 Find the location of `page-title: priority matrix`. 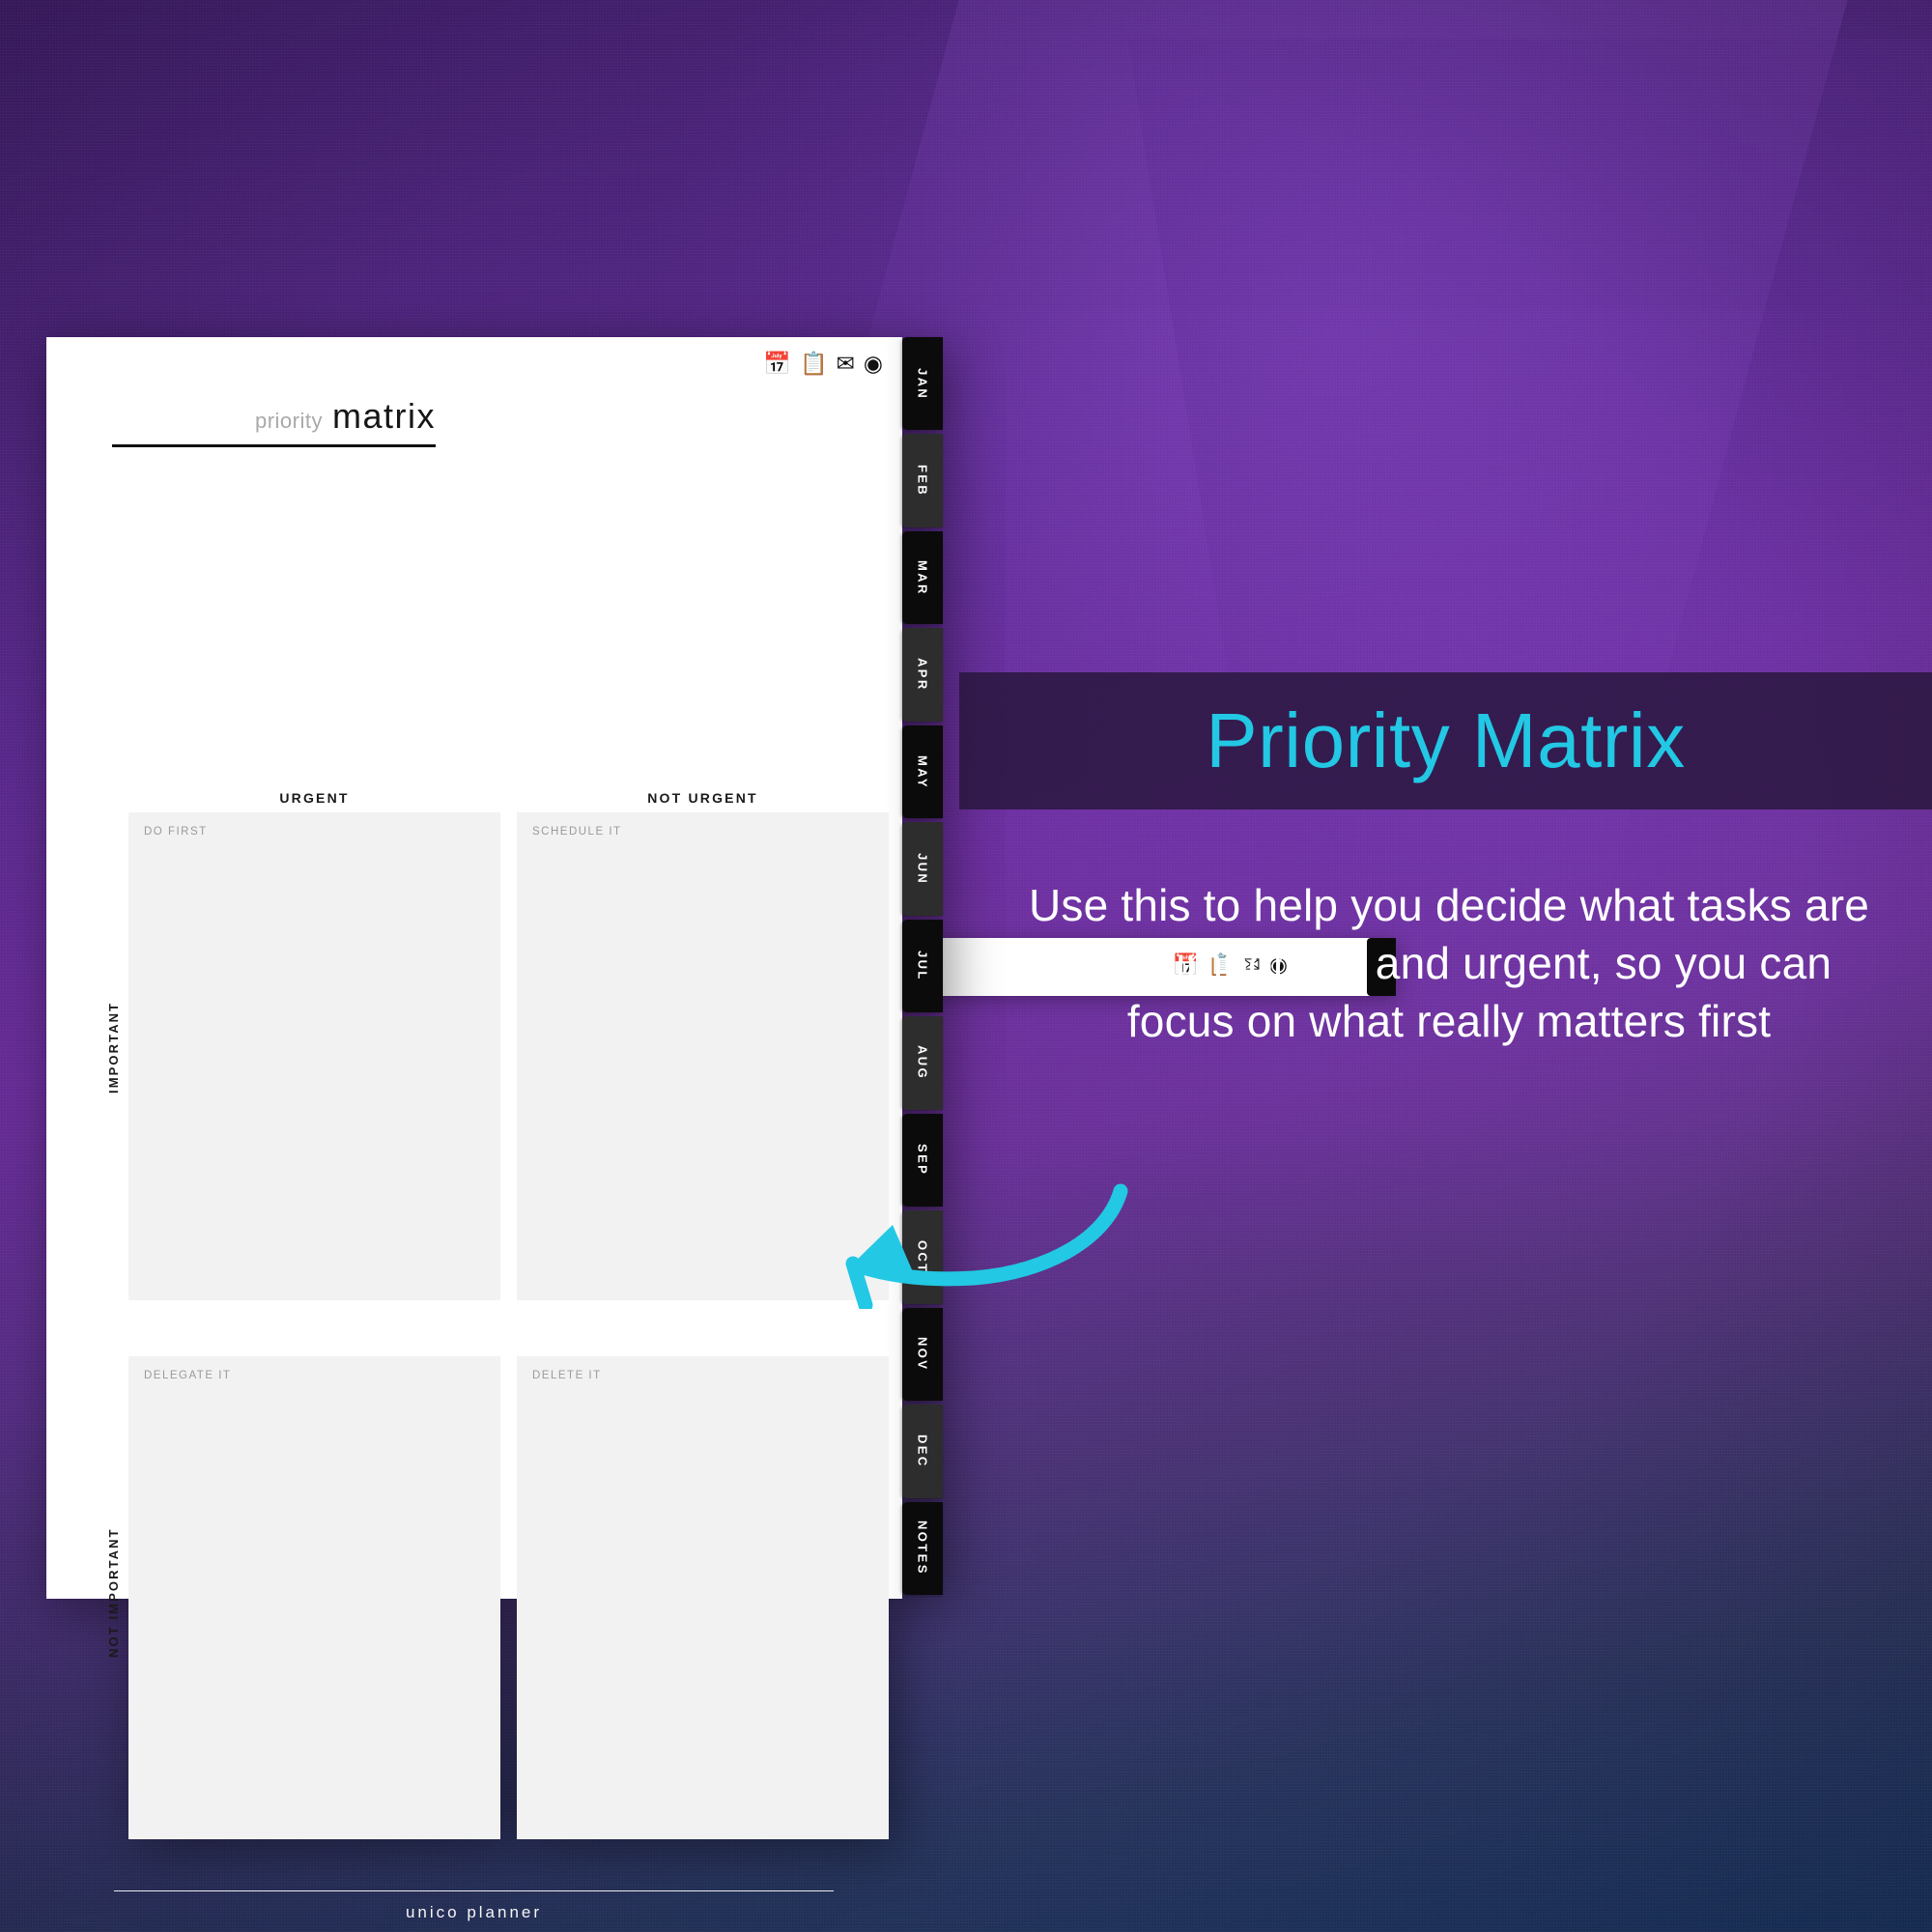

page-title: priority matrix is located at coordinates (274, 416).